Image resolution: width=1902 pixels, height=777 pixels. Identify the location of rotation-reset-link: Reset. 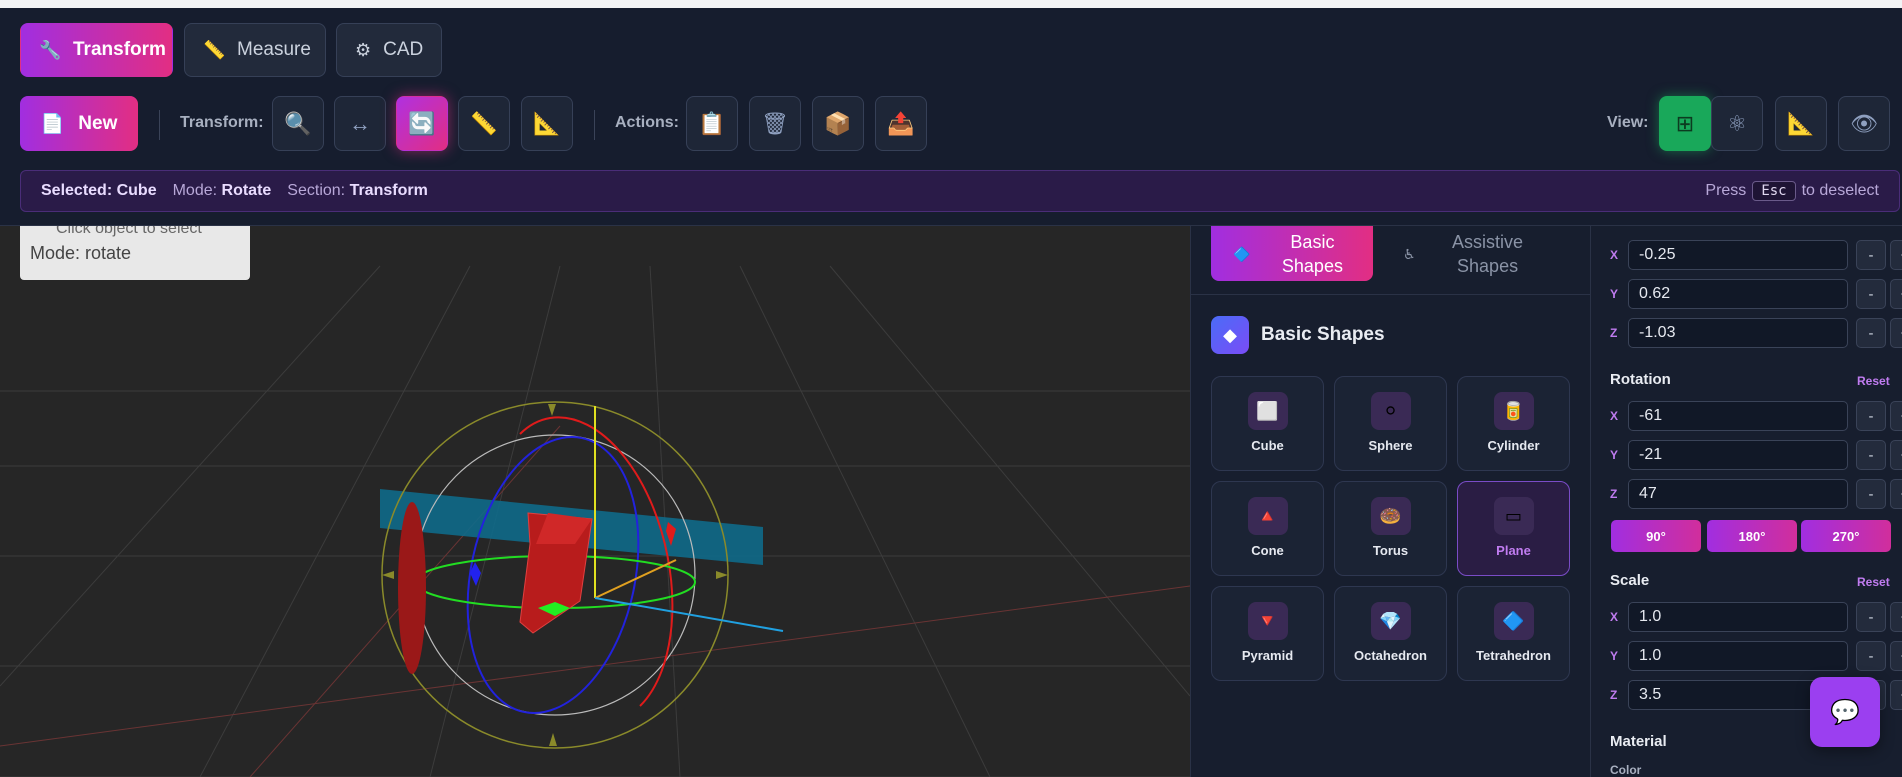
(1873, 381).